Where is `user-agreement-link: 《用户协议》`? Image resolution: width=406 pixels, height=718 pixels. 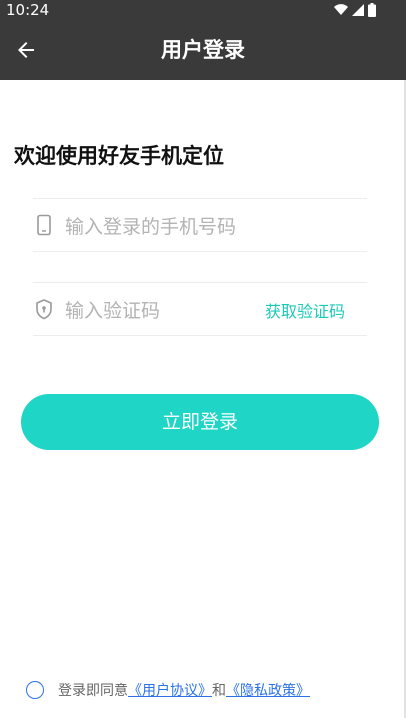
user-agreement-link: 《用户协议》 is located at coordinates (170, 690).